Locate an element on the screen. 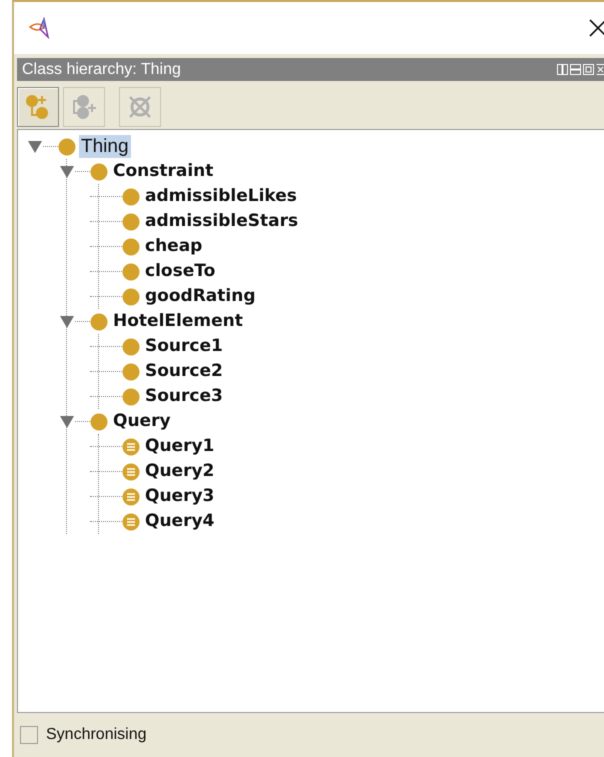 The width and height of the screenshot is (604, 757). maximize-icon is located at coordinates (588, 69).